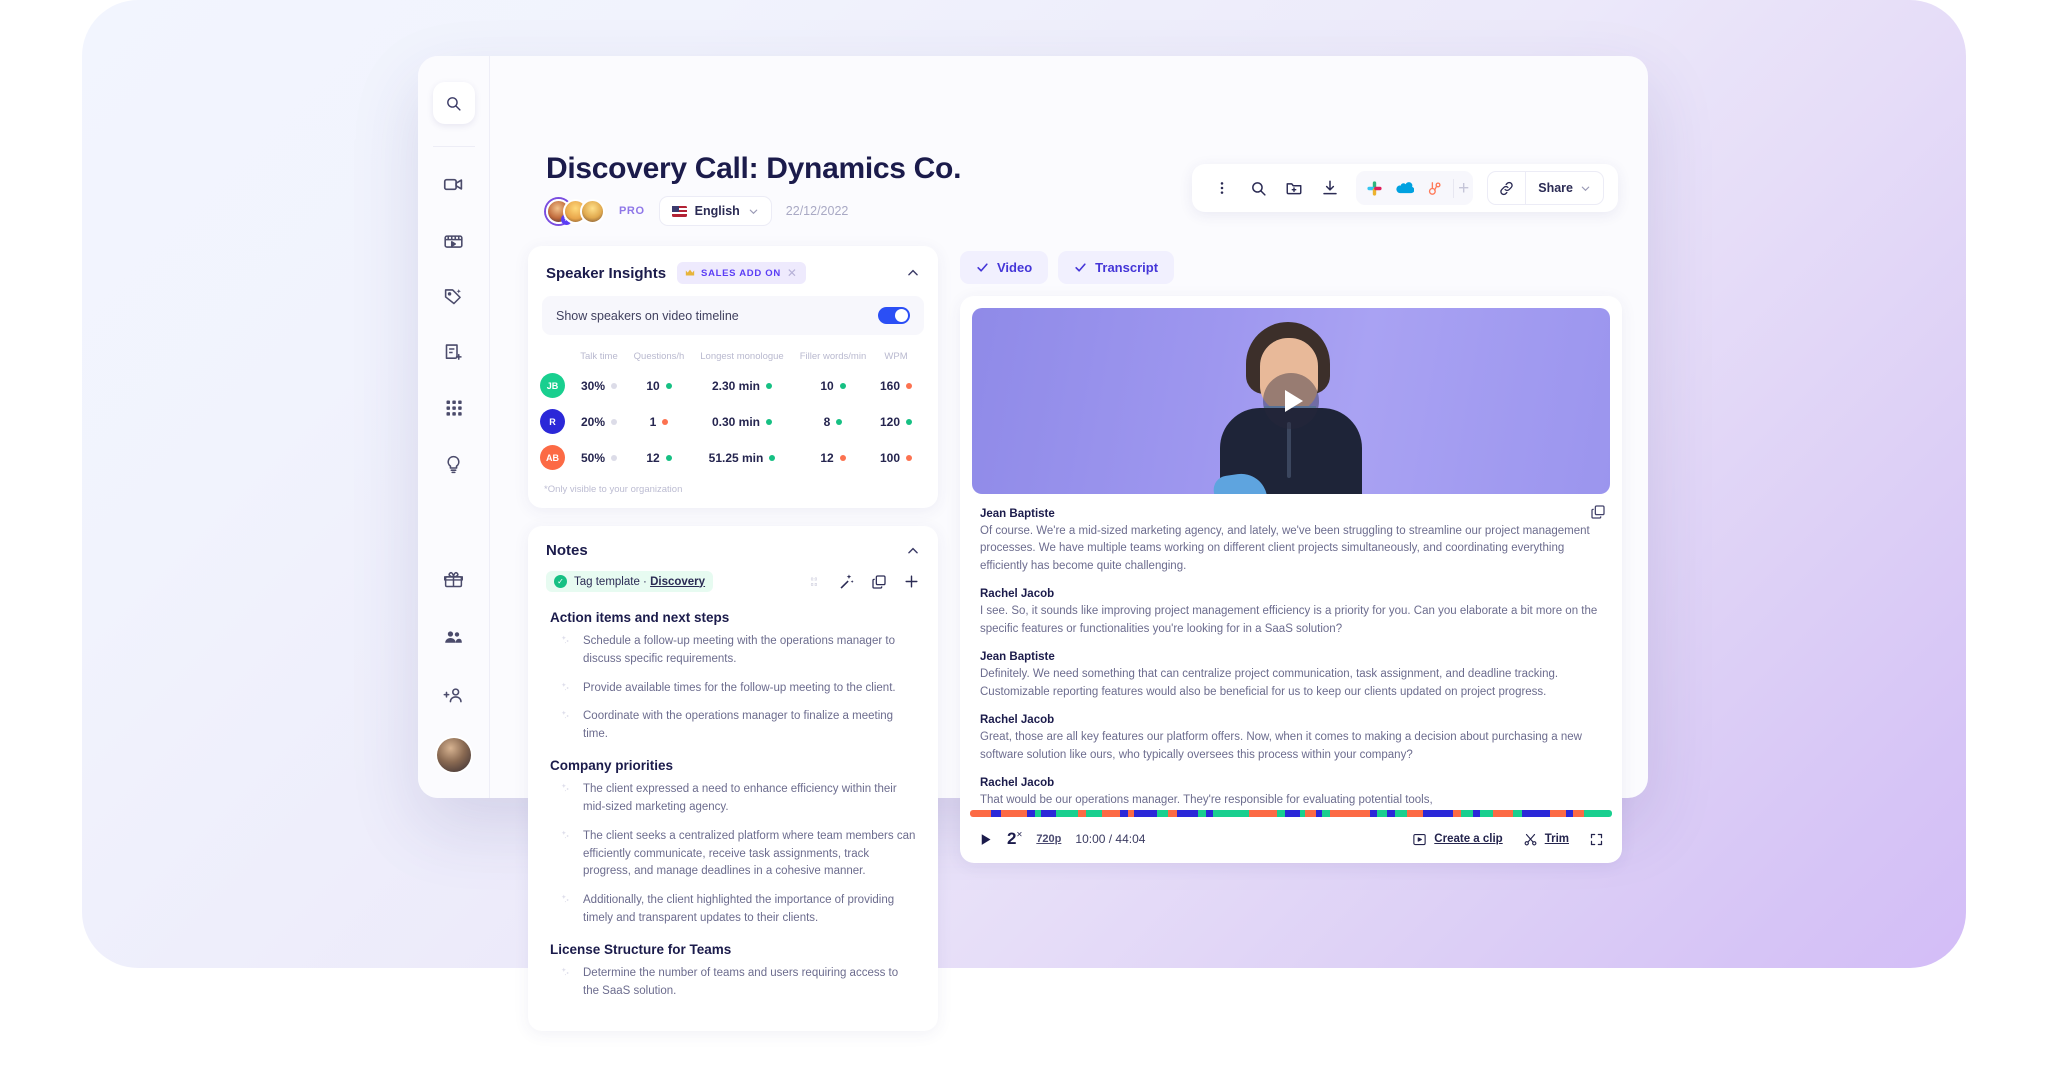  What do you see at coordinates (1374, 188) in the screenshot?
I see `slack-integration-button` at bounding box center [1374, 188].